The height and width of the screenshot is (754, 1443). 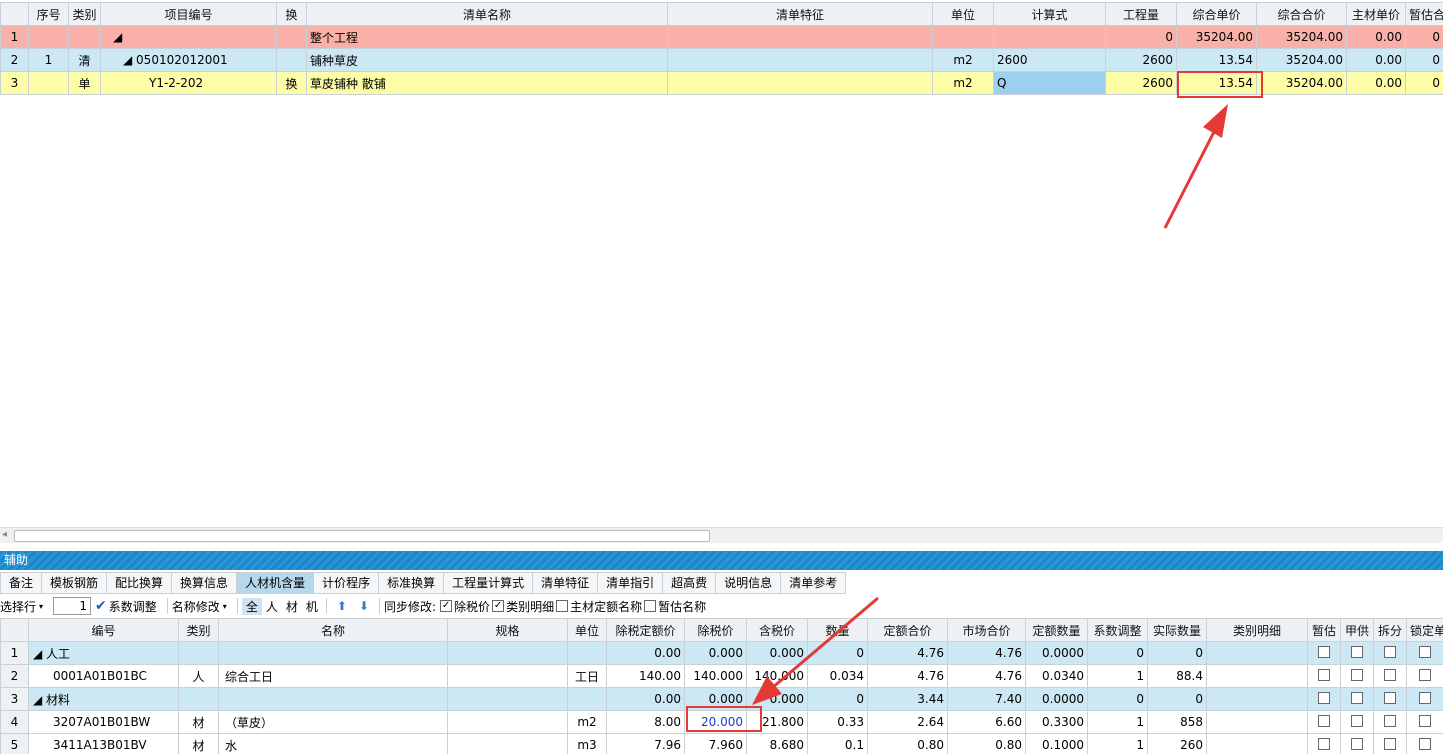 I want to click on col-name: 清单名称, so click(x=487, y=14).